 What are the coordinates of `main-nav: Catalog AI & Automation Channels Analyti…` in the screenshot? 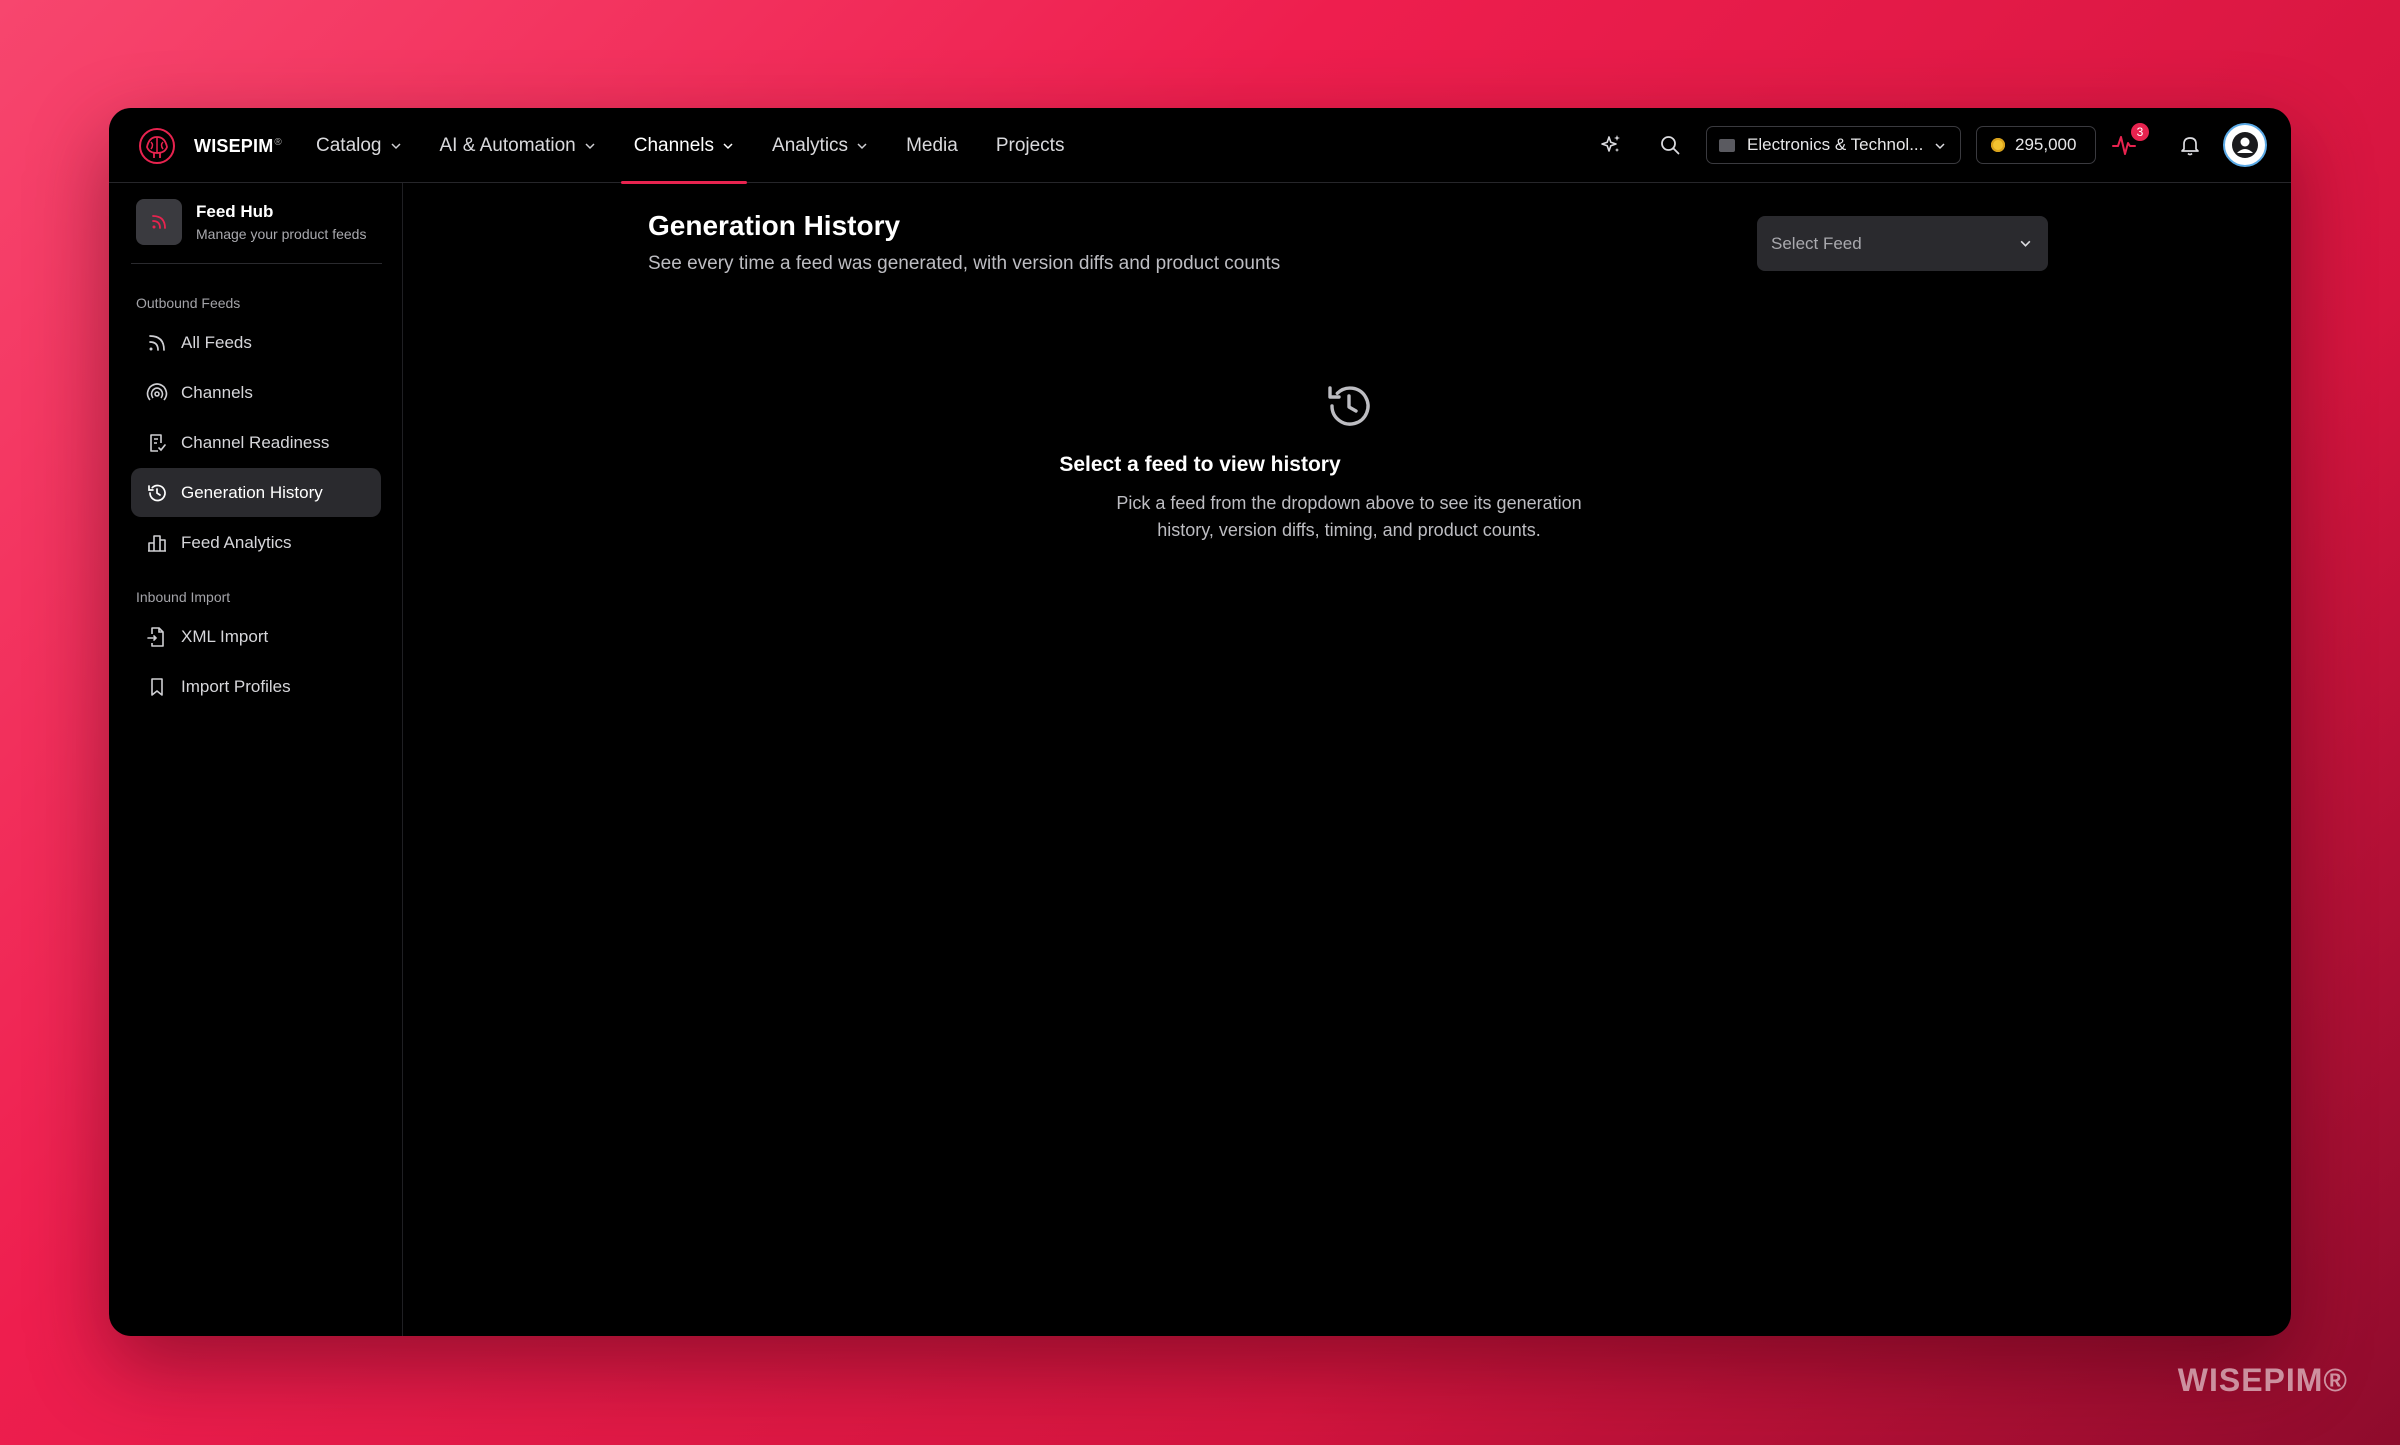 It's located at (696, 146).